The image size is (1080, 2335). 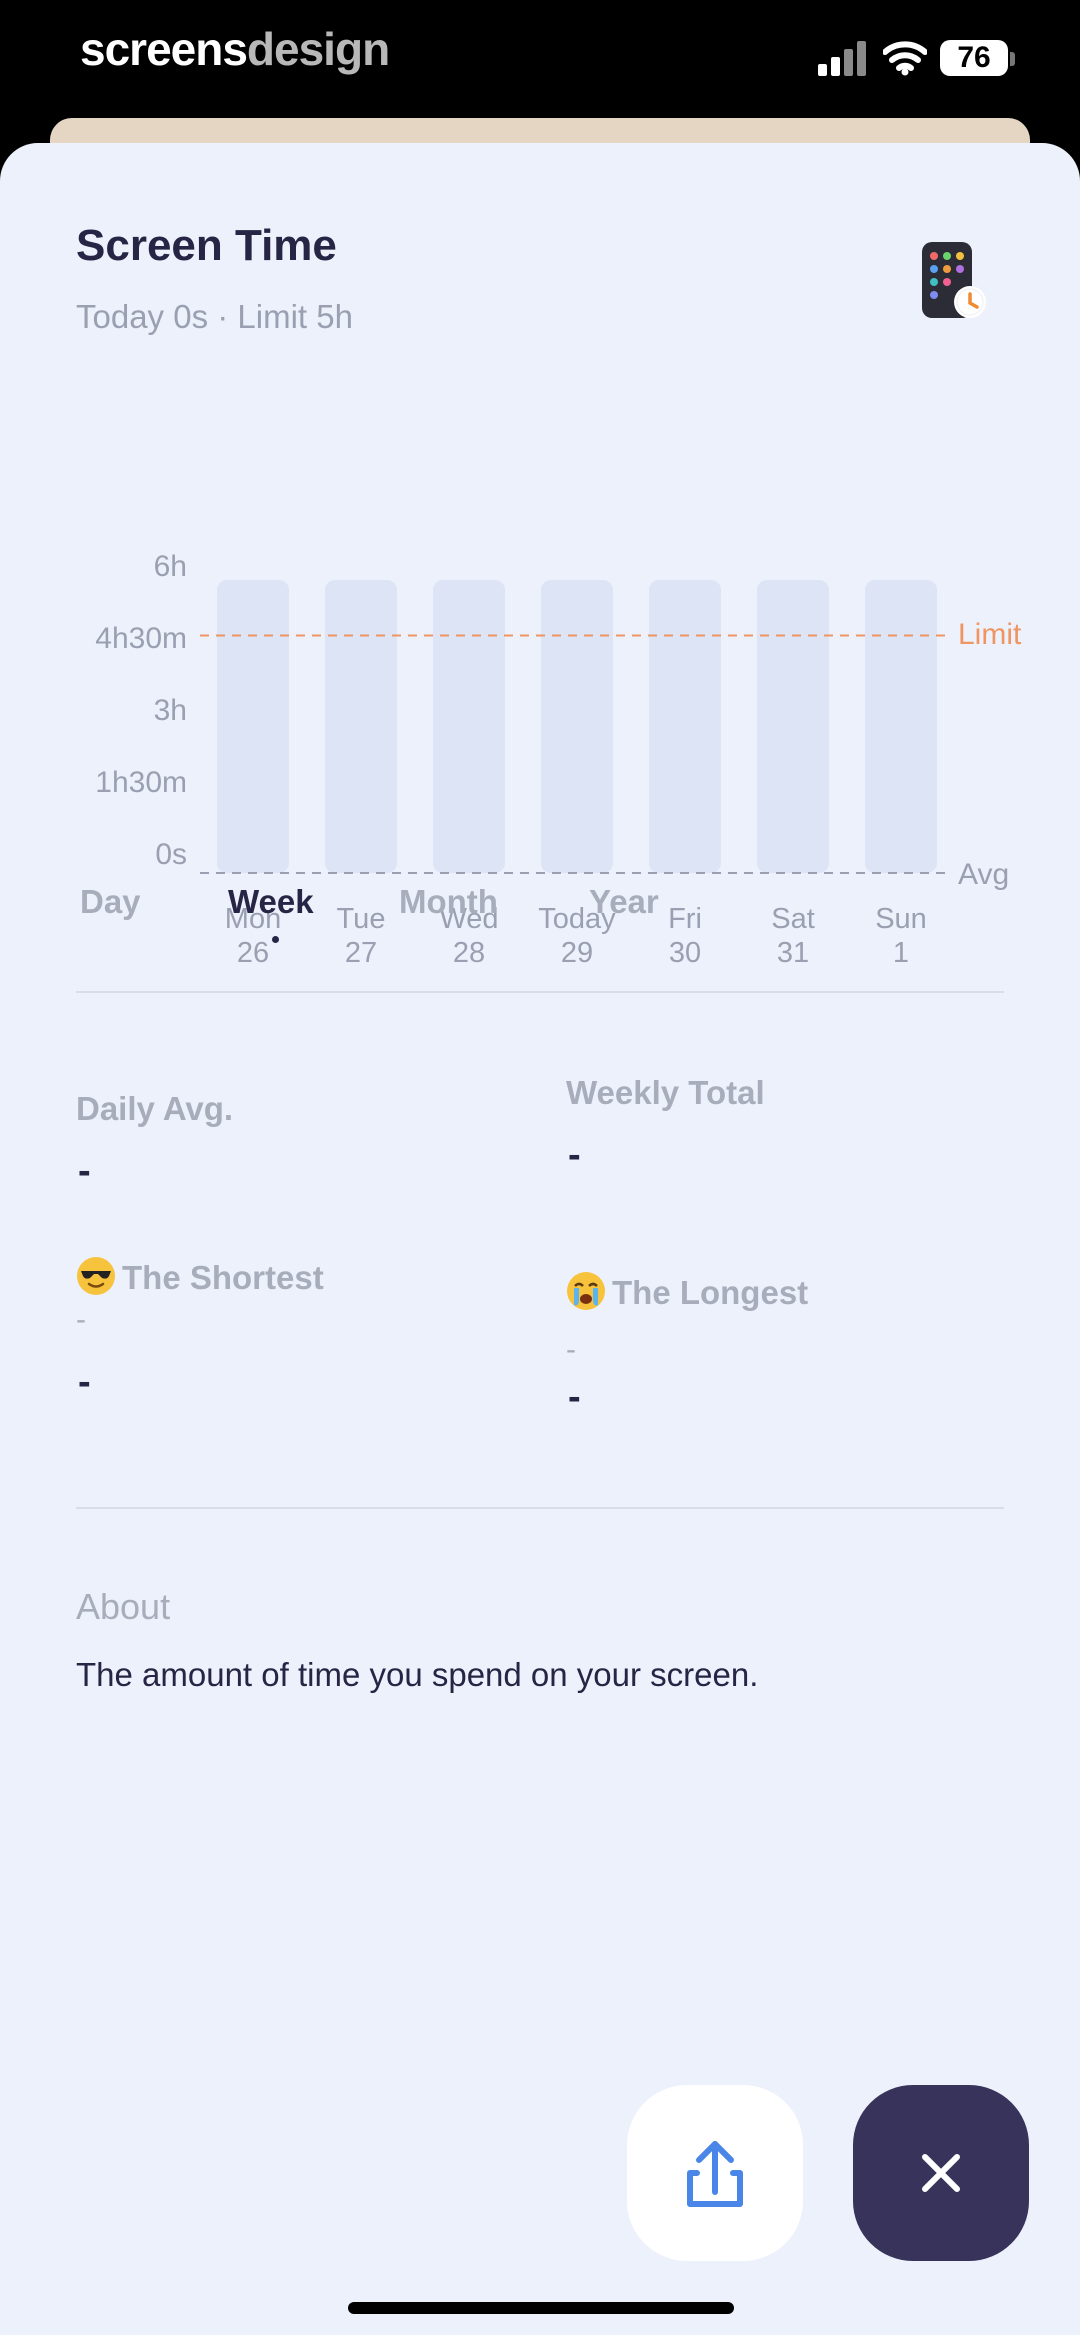 What do you see at coordinates (110, 902) in the screenshot?
I see `tab-day: Day` at bounding box center [110, 902].